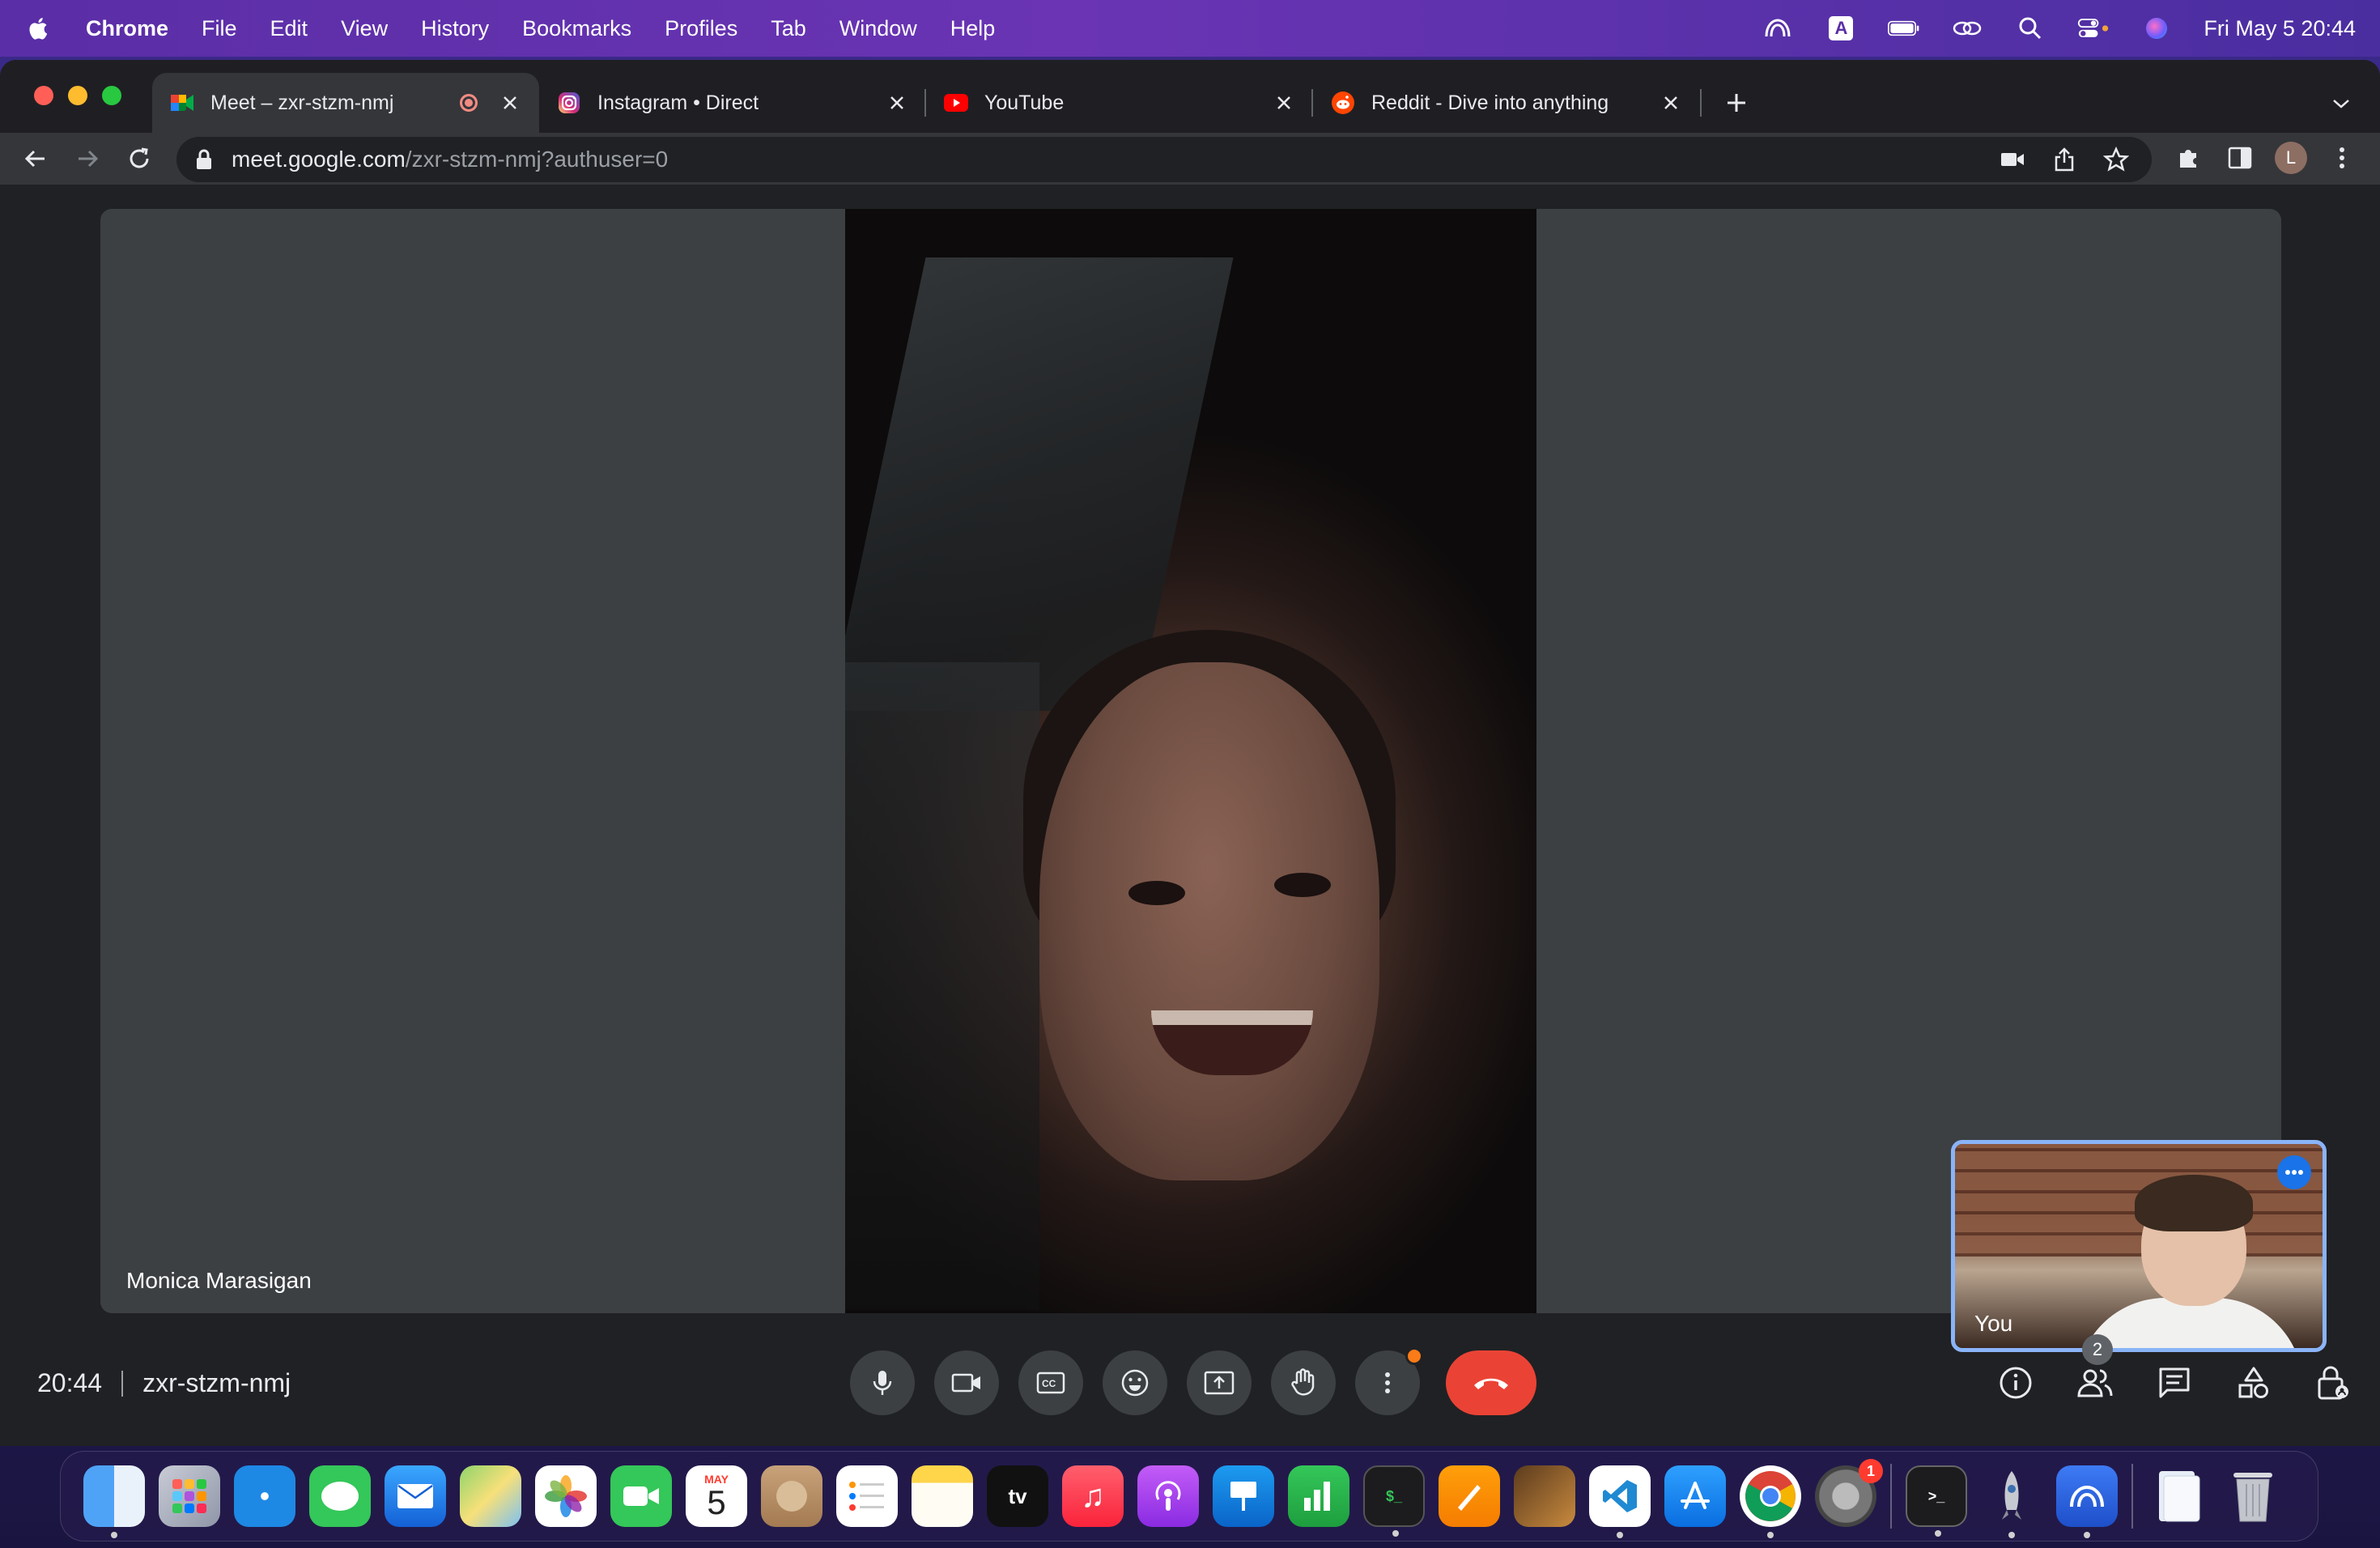  I want to click on creative-cloud-app-icon, so click(2087, 1502).